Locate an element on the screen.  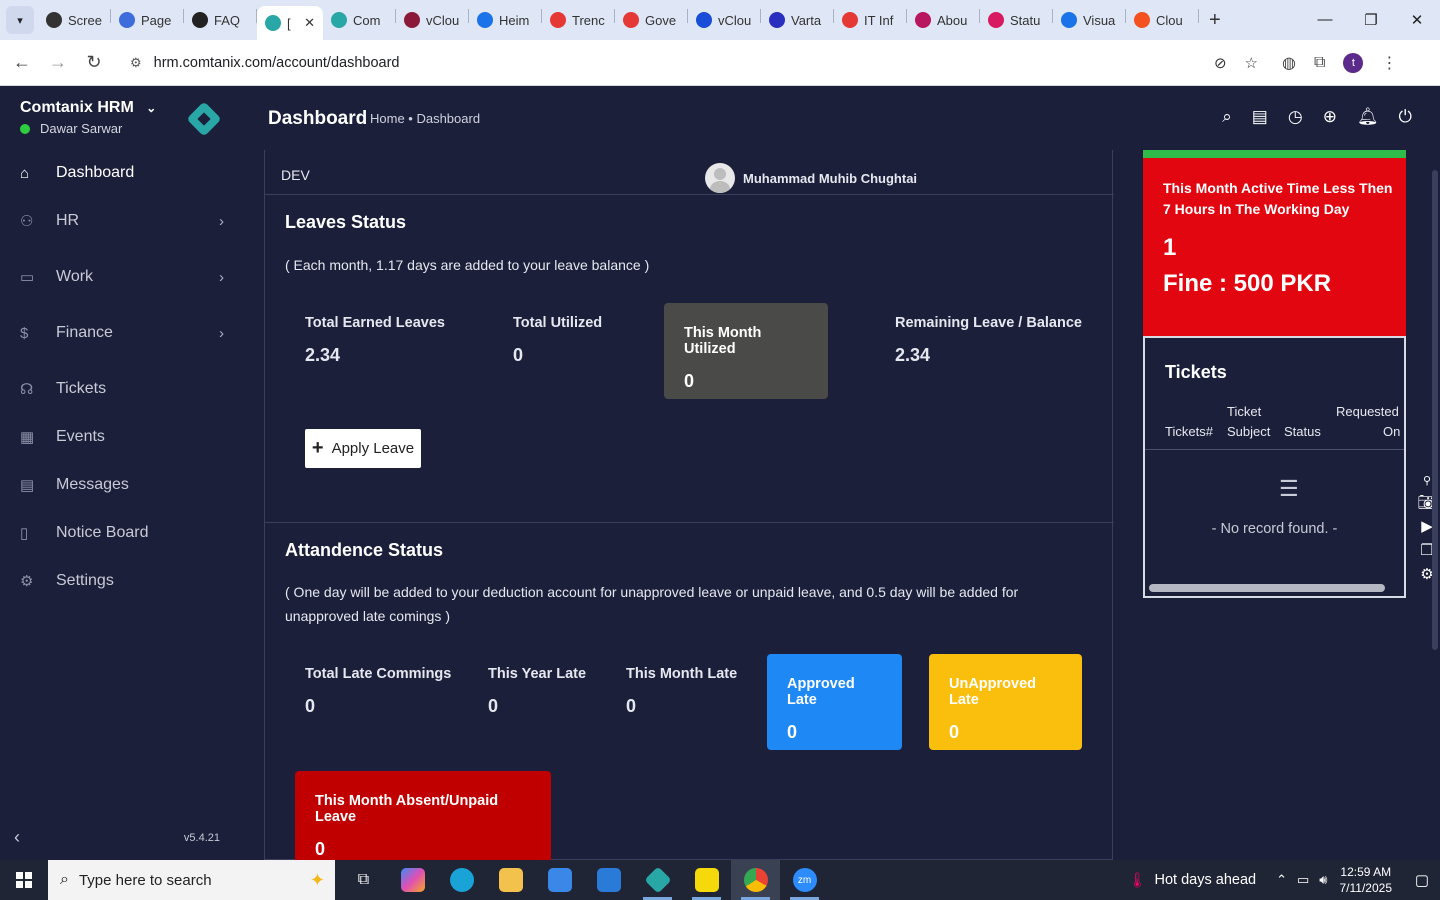
task-view-icon: ⧉ is located at coordinates (363, 879).